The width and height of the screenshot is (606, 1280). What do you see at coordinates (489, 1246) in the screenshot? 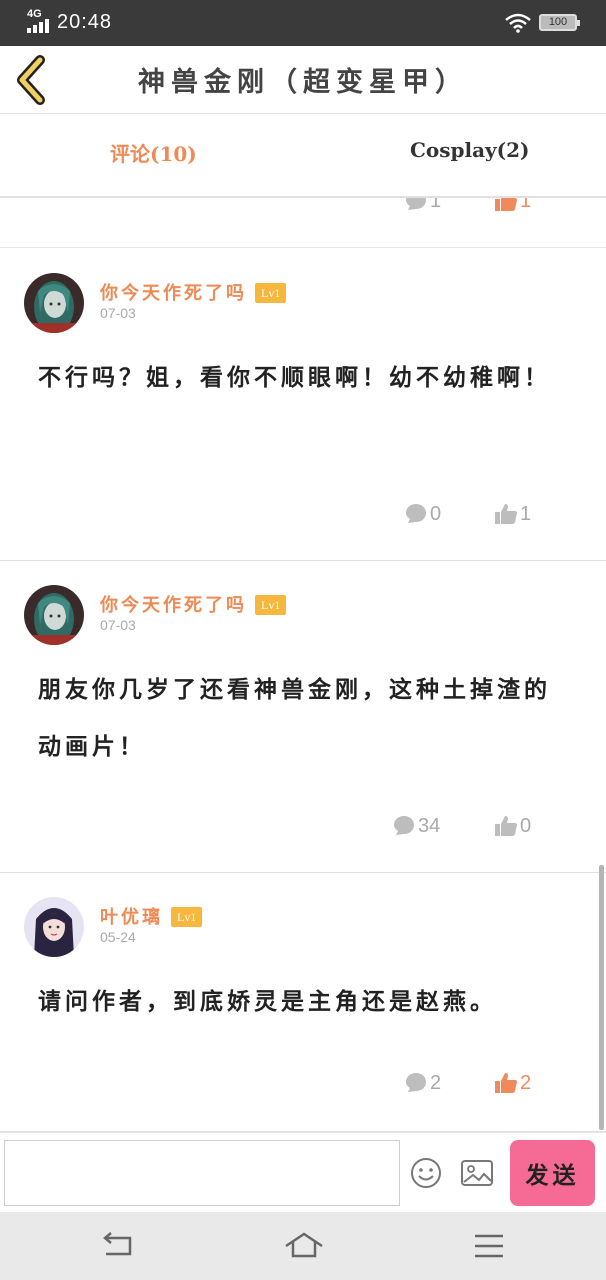
I see `nav-menu-icon` at bounding box center [489, 1246].